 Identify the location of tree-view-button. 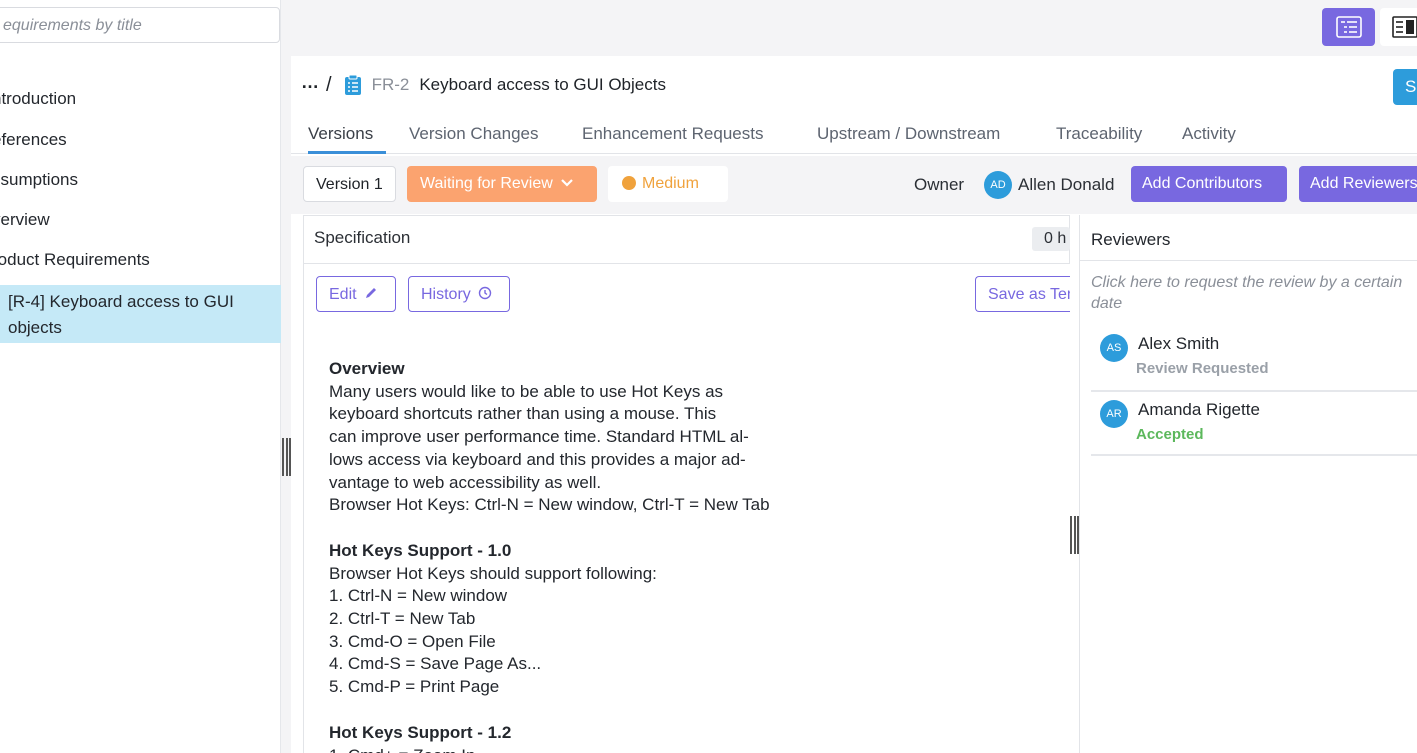
(1348, 27).